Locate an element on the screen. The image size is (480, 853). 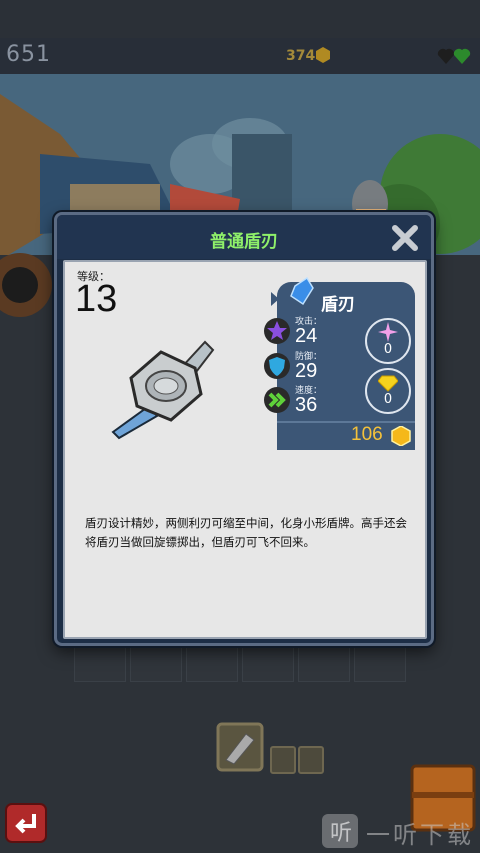
stat-value: 36 is located at coordinates (306, 405).